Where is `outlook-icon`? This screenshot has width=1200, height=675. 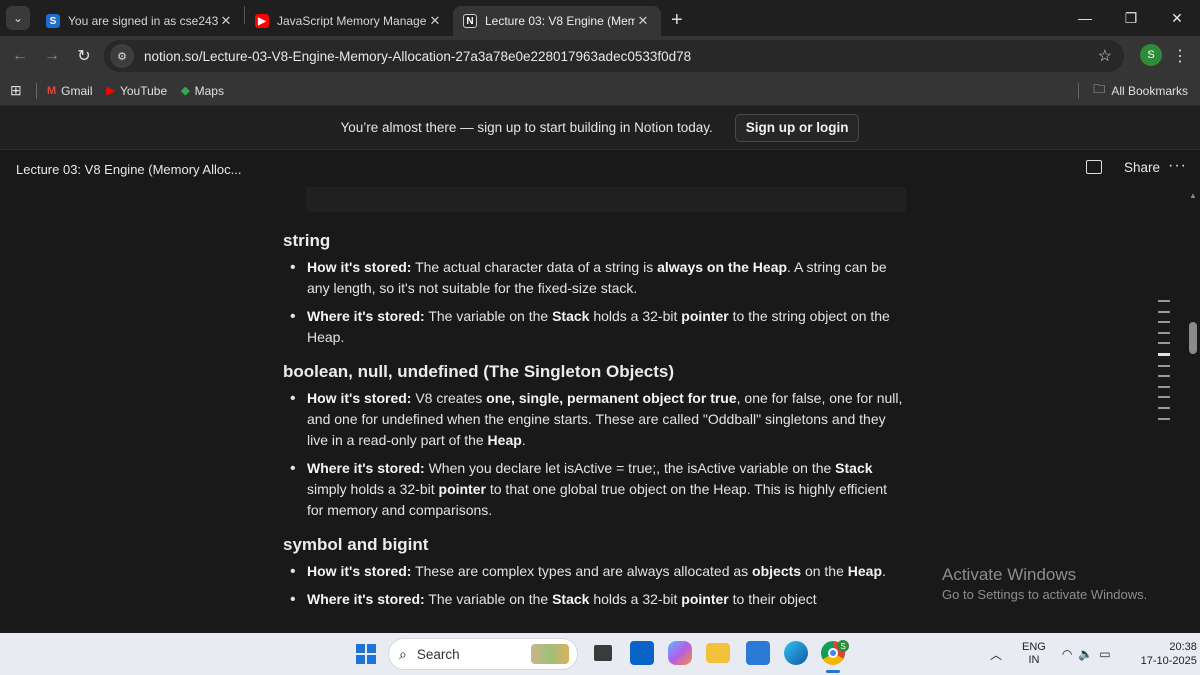 outlook-icon is located at coordinates (642, 653).